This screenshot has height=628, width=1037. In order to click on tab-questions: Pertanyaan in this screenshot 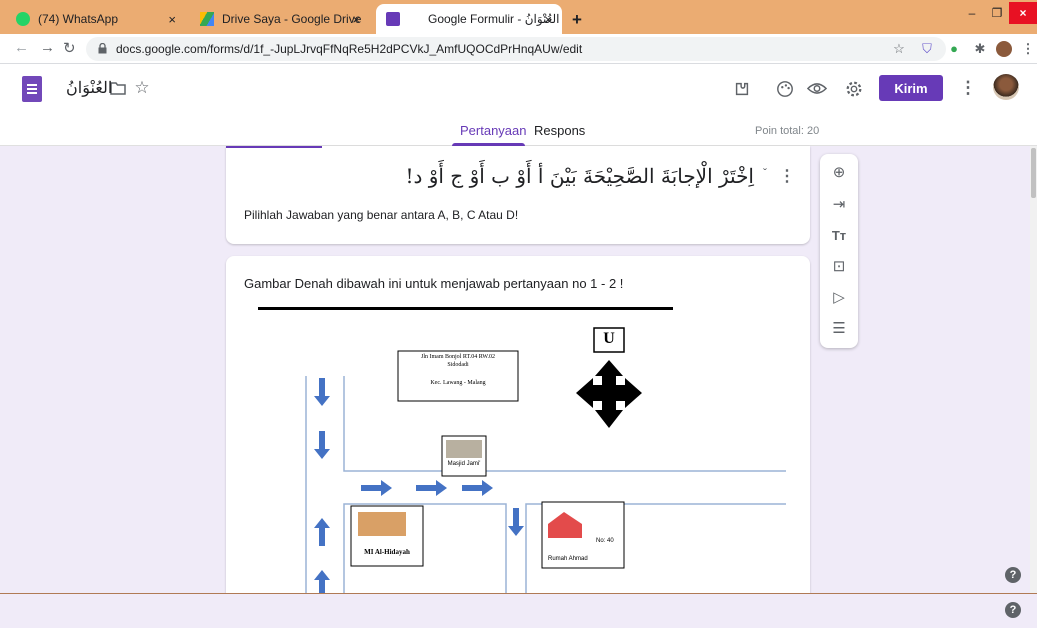, I will do `click(493, 130)`.